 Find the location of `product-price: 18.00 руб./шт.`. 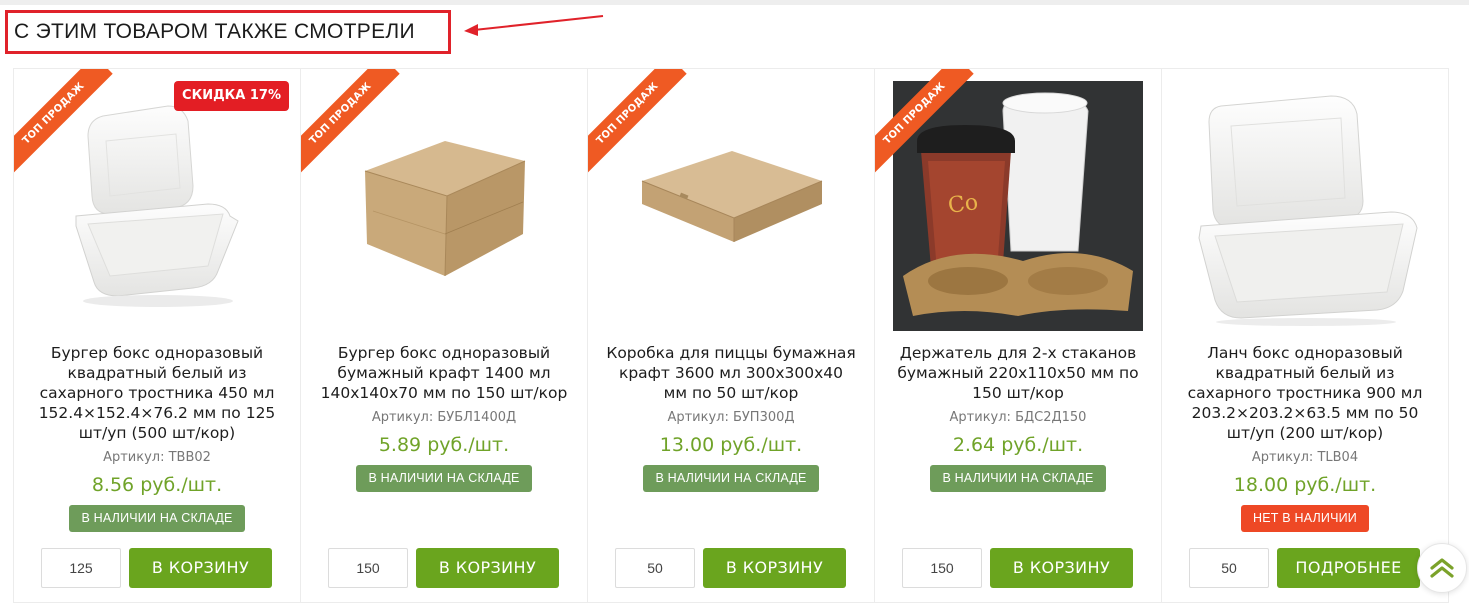

product-price: 18.00 руб./шт. is located at coordinates (1305, 485).